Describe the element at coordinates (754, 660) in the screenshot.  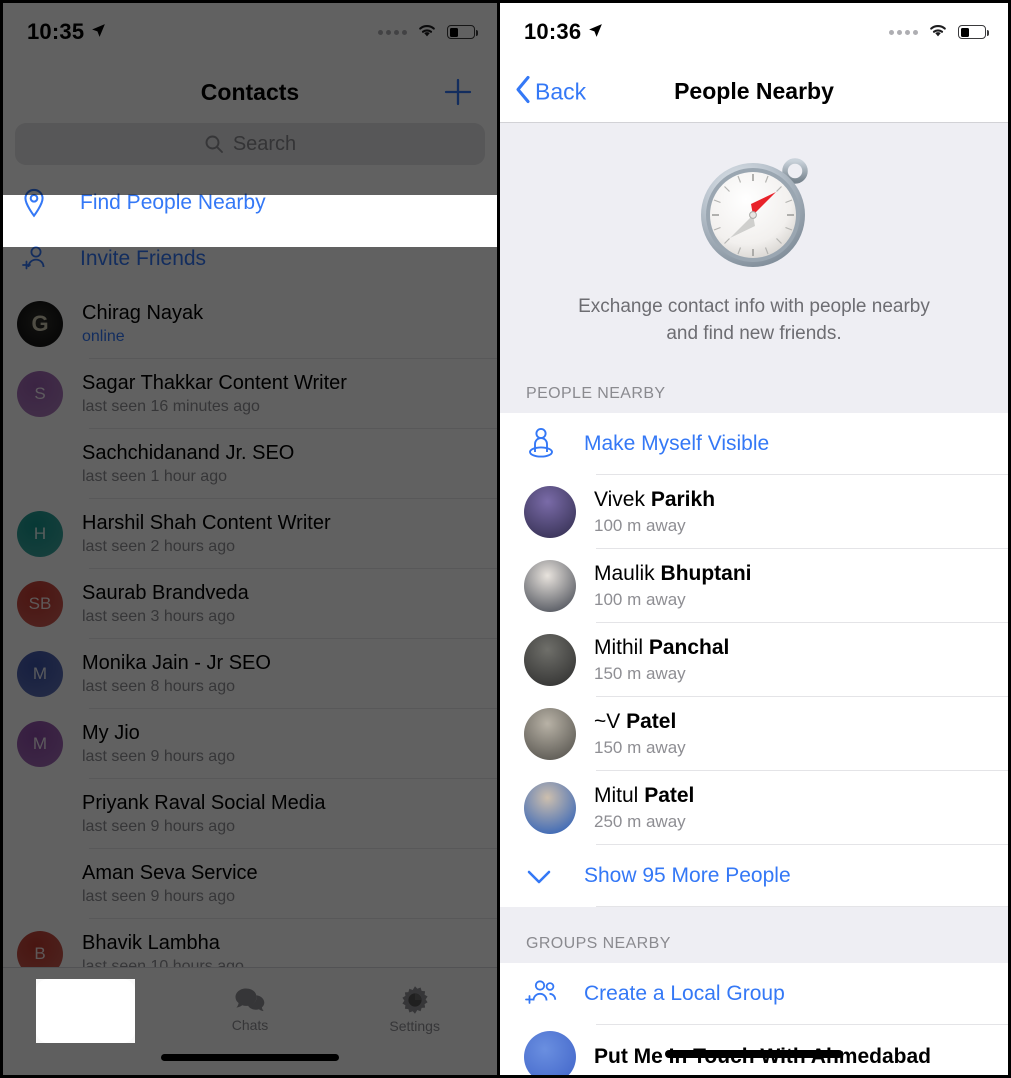
I see `person-row: Mithil Panchal 150 m away` at that location.